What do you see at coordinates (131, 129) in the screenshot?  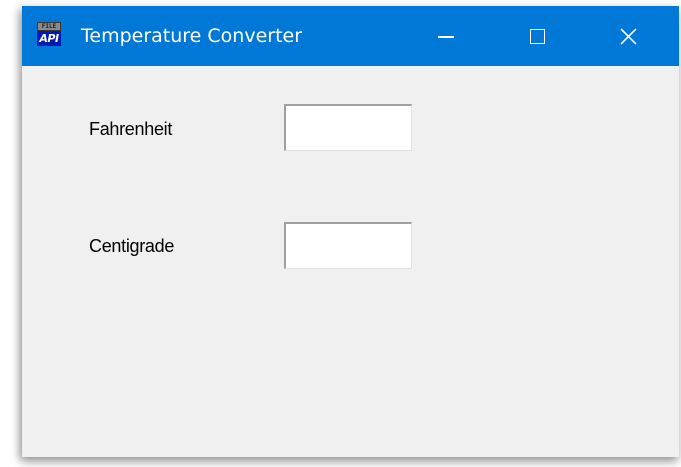 I see `fahrenheit-label: Fahrenheit` at bounding box center [131, 129].